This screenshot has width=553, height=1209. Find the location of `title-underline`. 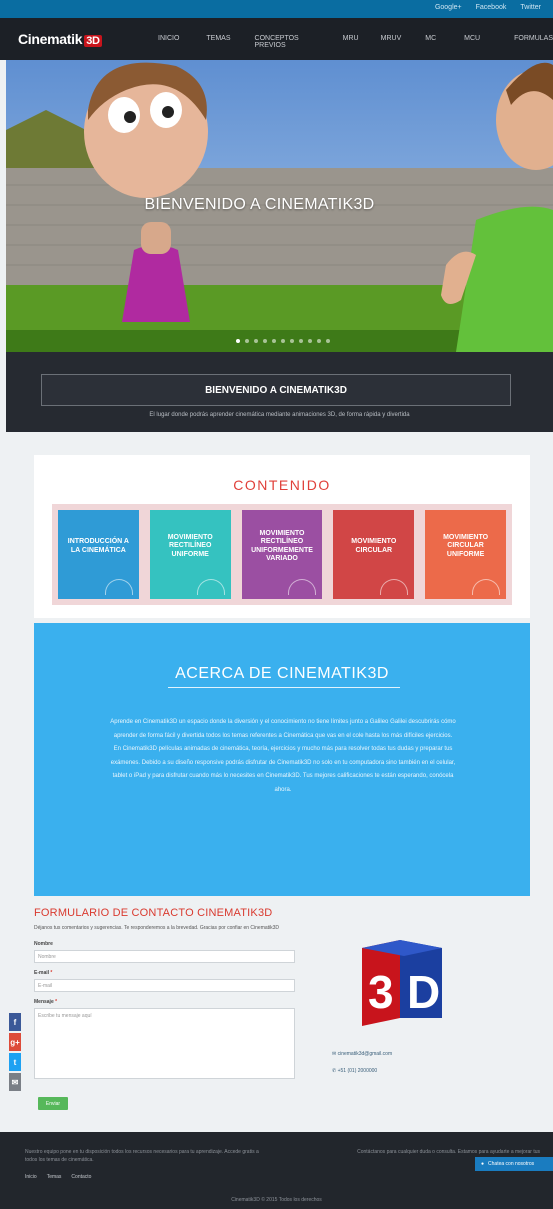

title-underline is located at coordinates (284, 687).